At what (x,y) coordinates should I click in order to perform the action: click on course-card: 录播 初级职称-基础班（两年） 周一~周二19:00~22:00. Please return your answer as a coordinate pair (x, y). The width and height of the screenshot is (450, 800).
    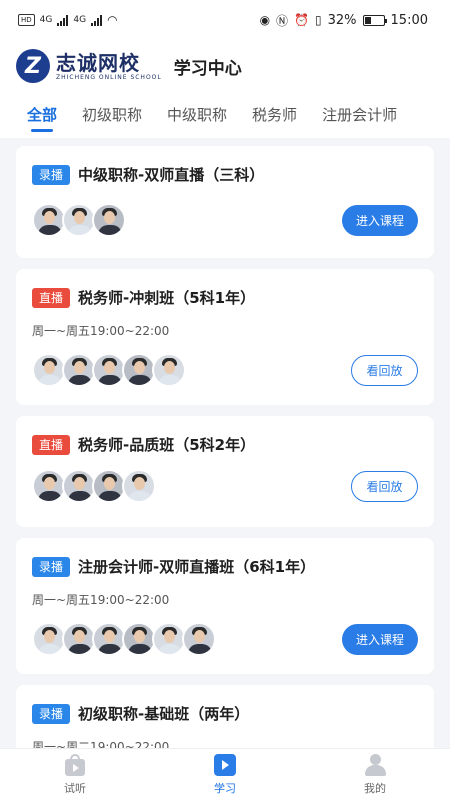
    Looking at the image, I should click on (225, 716).